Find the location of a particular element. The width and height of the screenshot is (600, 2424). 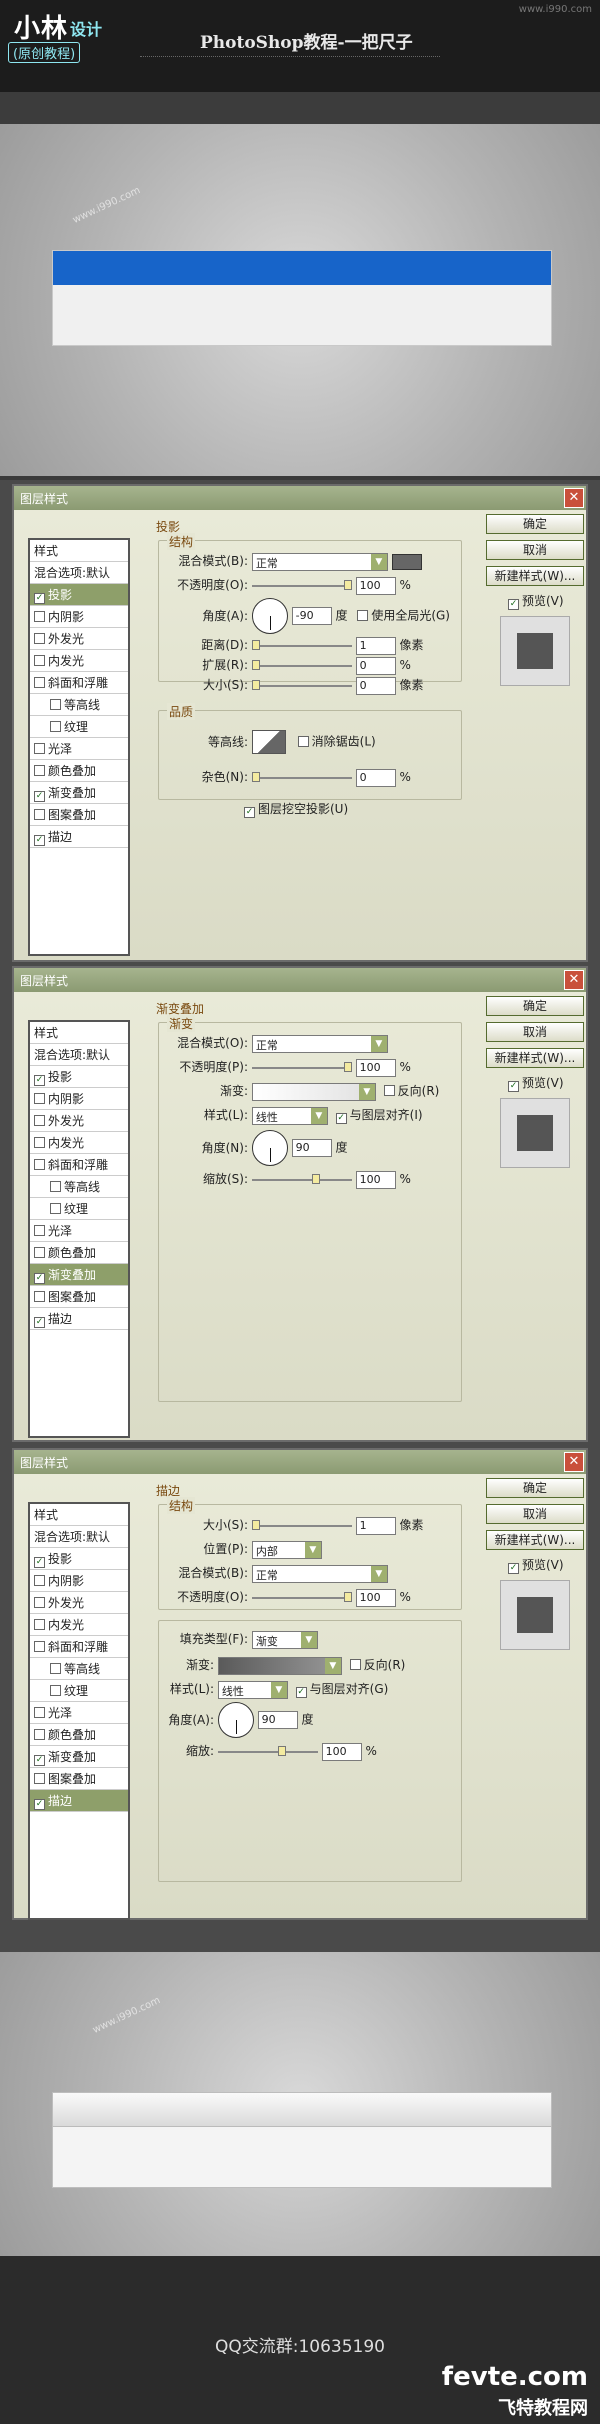

side-item-texture: 纹理 is located at coordinates (79, 727).